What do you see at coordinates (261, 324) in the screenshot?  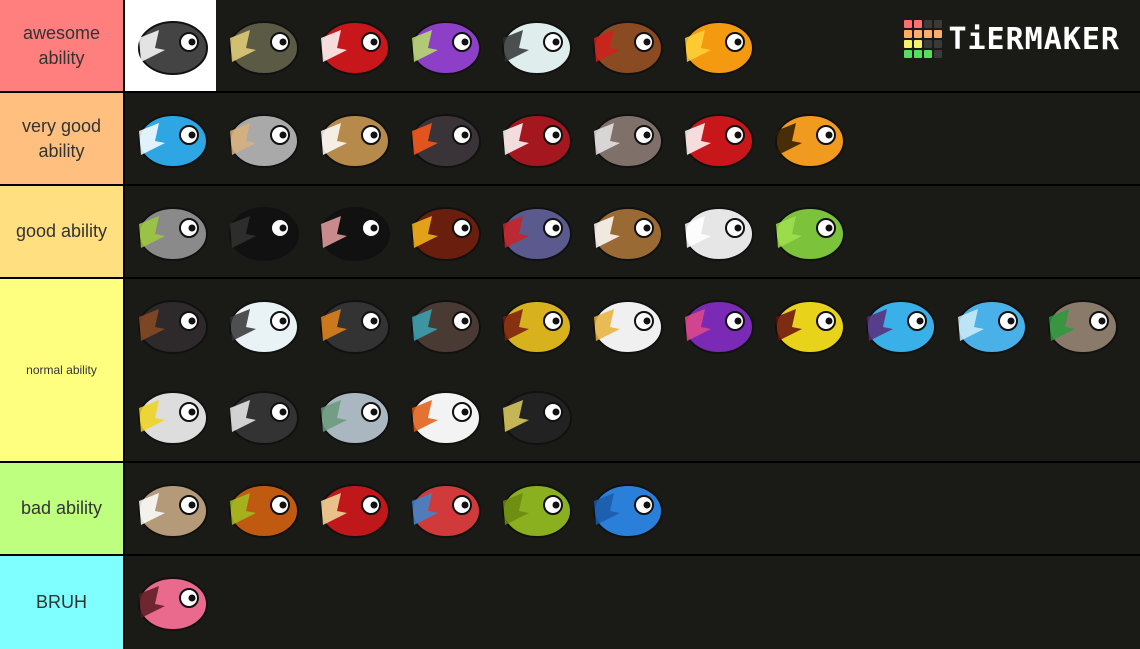 I see `tier-item-ghost-reaper` at bounding box center [261, 324].